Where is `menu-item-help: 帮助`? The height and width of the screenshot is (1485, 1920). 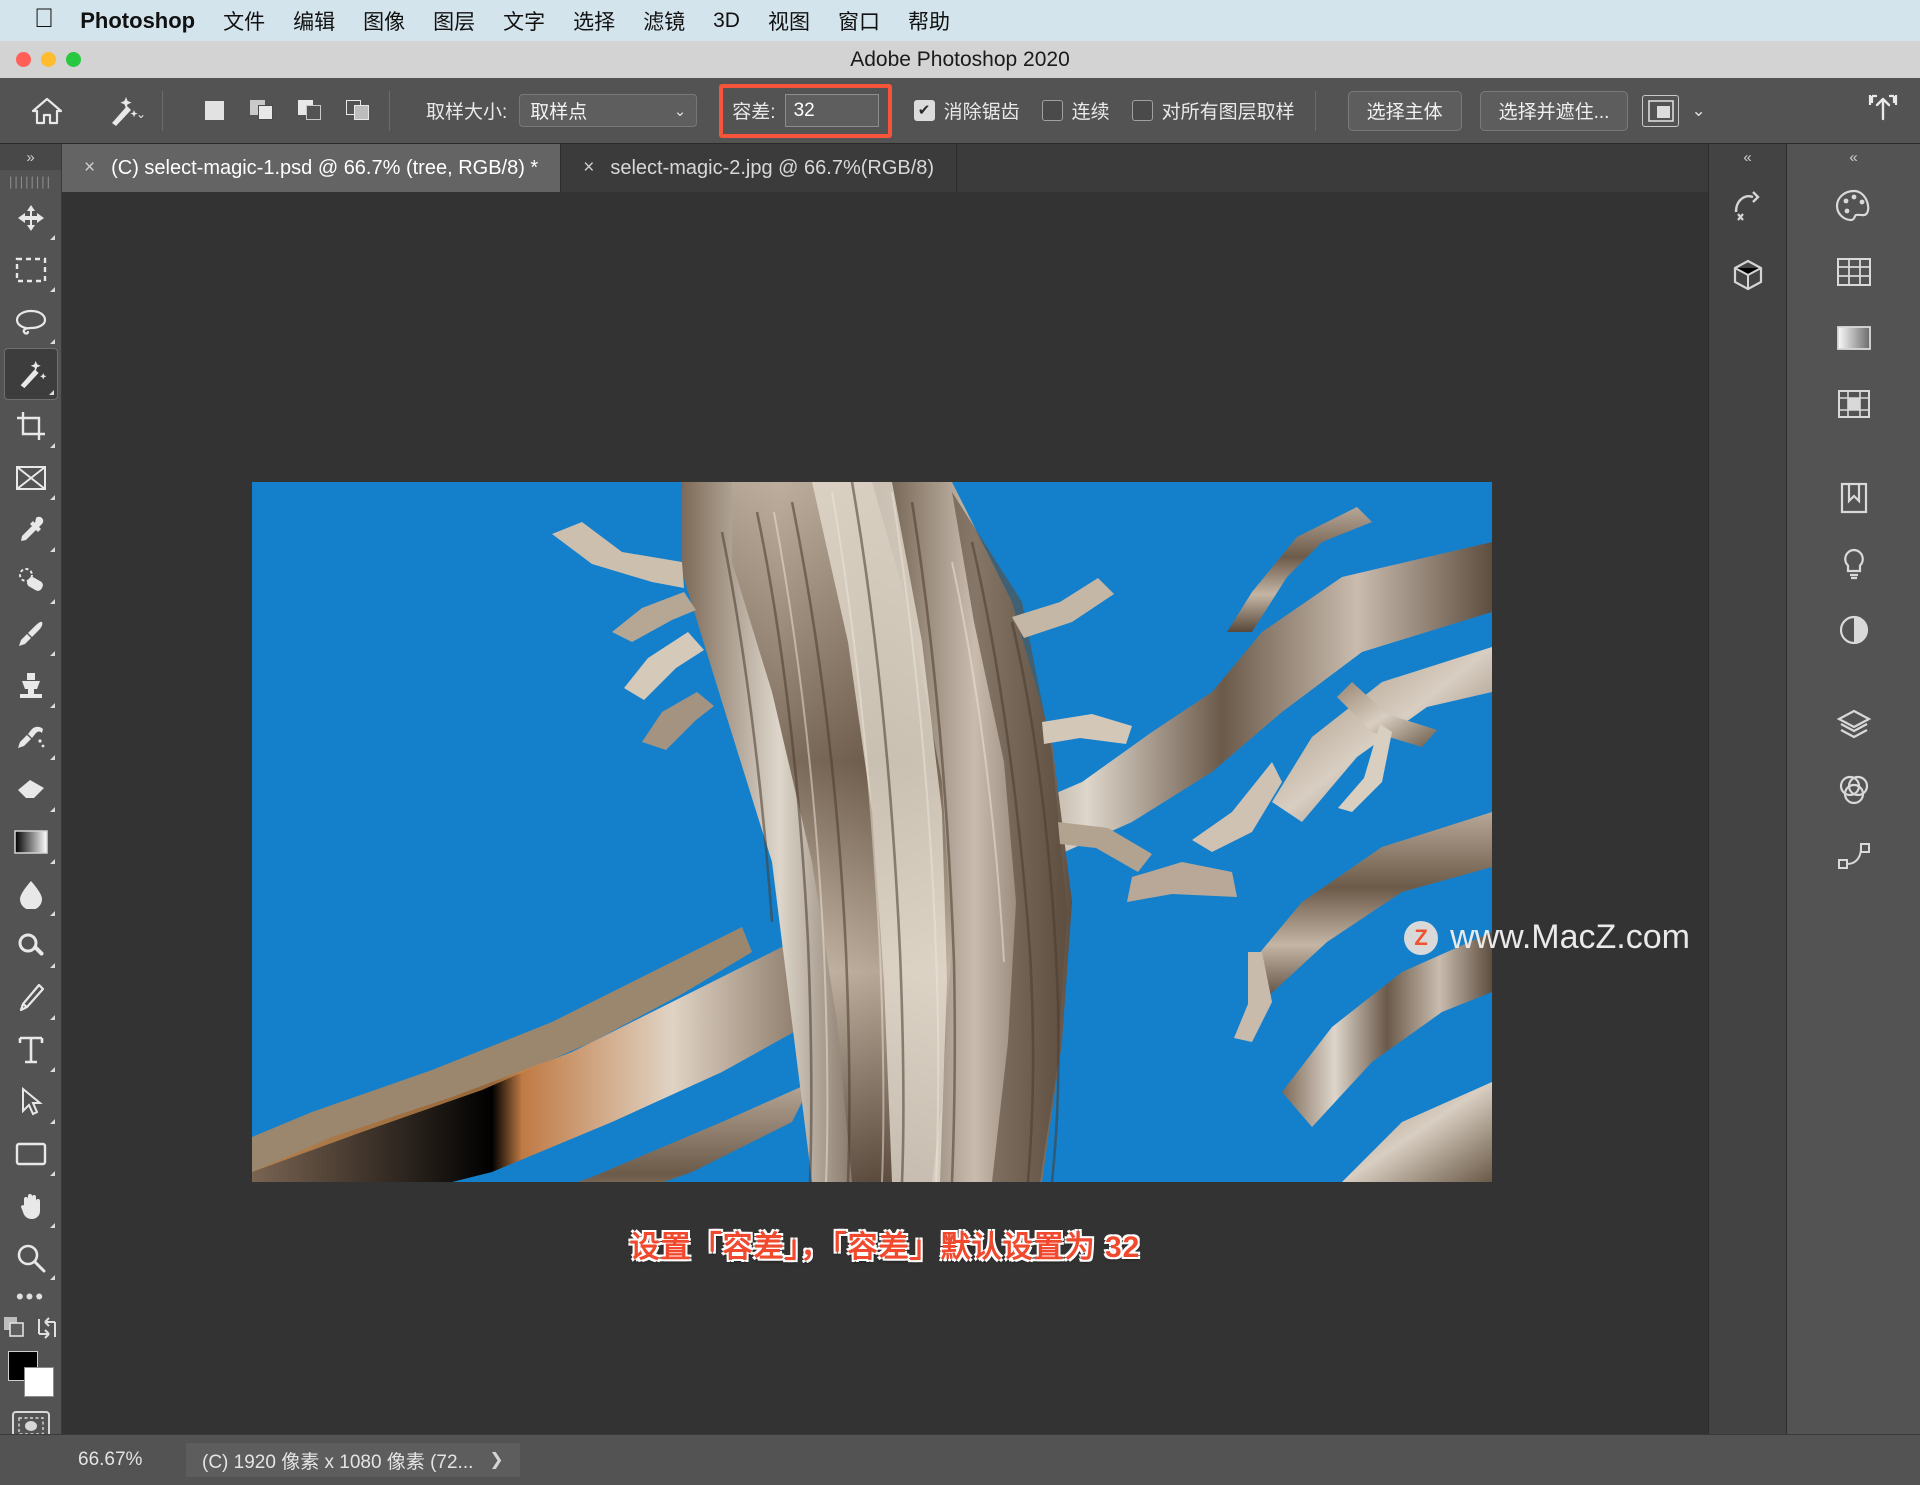 menu-item-help: 帮助 is located at coordinates (929, 21).